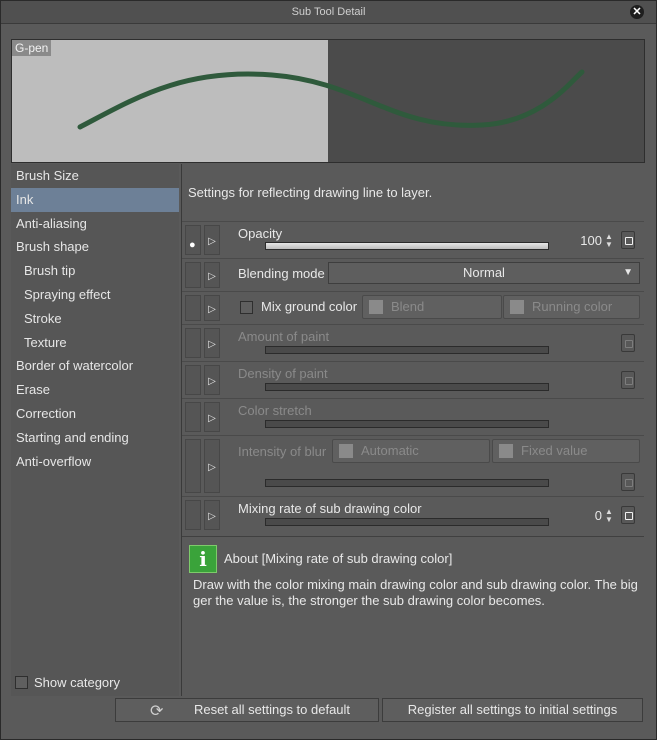 The image size is (657, 740). Describe the element at coordinates (281, 273) in the screenshot. I see `blending-label: Blending mode` at that location.